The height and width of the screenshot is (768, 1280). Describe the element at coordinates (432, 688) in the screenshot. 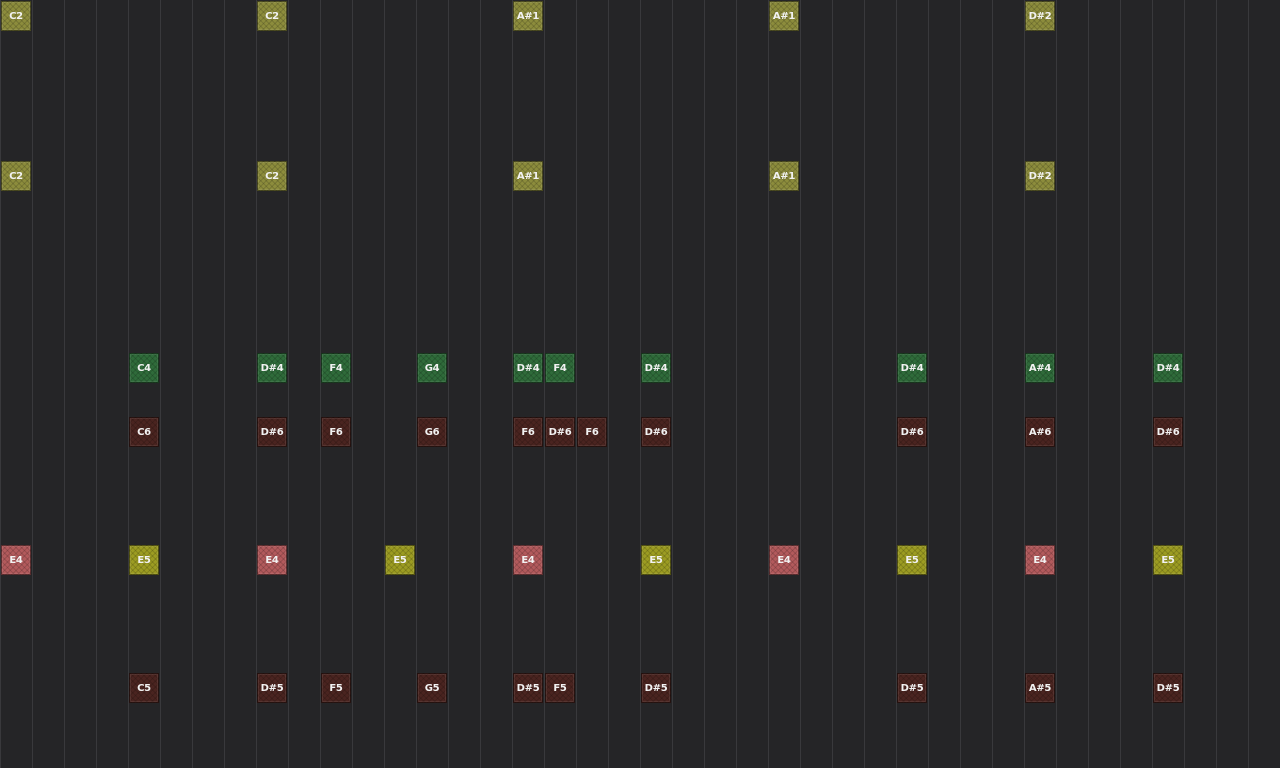

I see `note-block: G5` at that location.